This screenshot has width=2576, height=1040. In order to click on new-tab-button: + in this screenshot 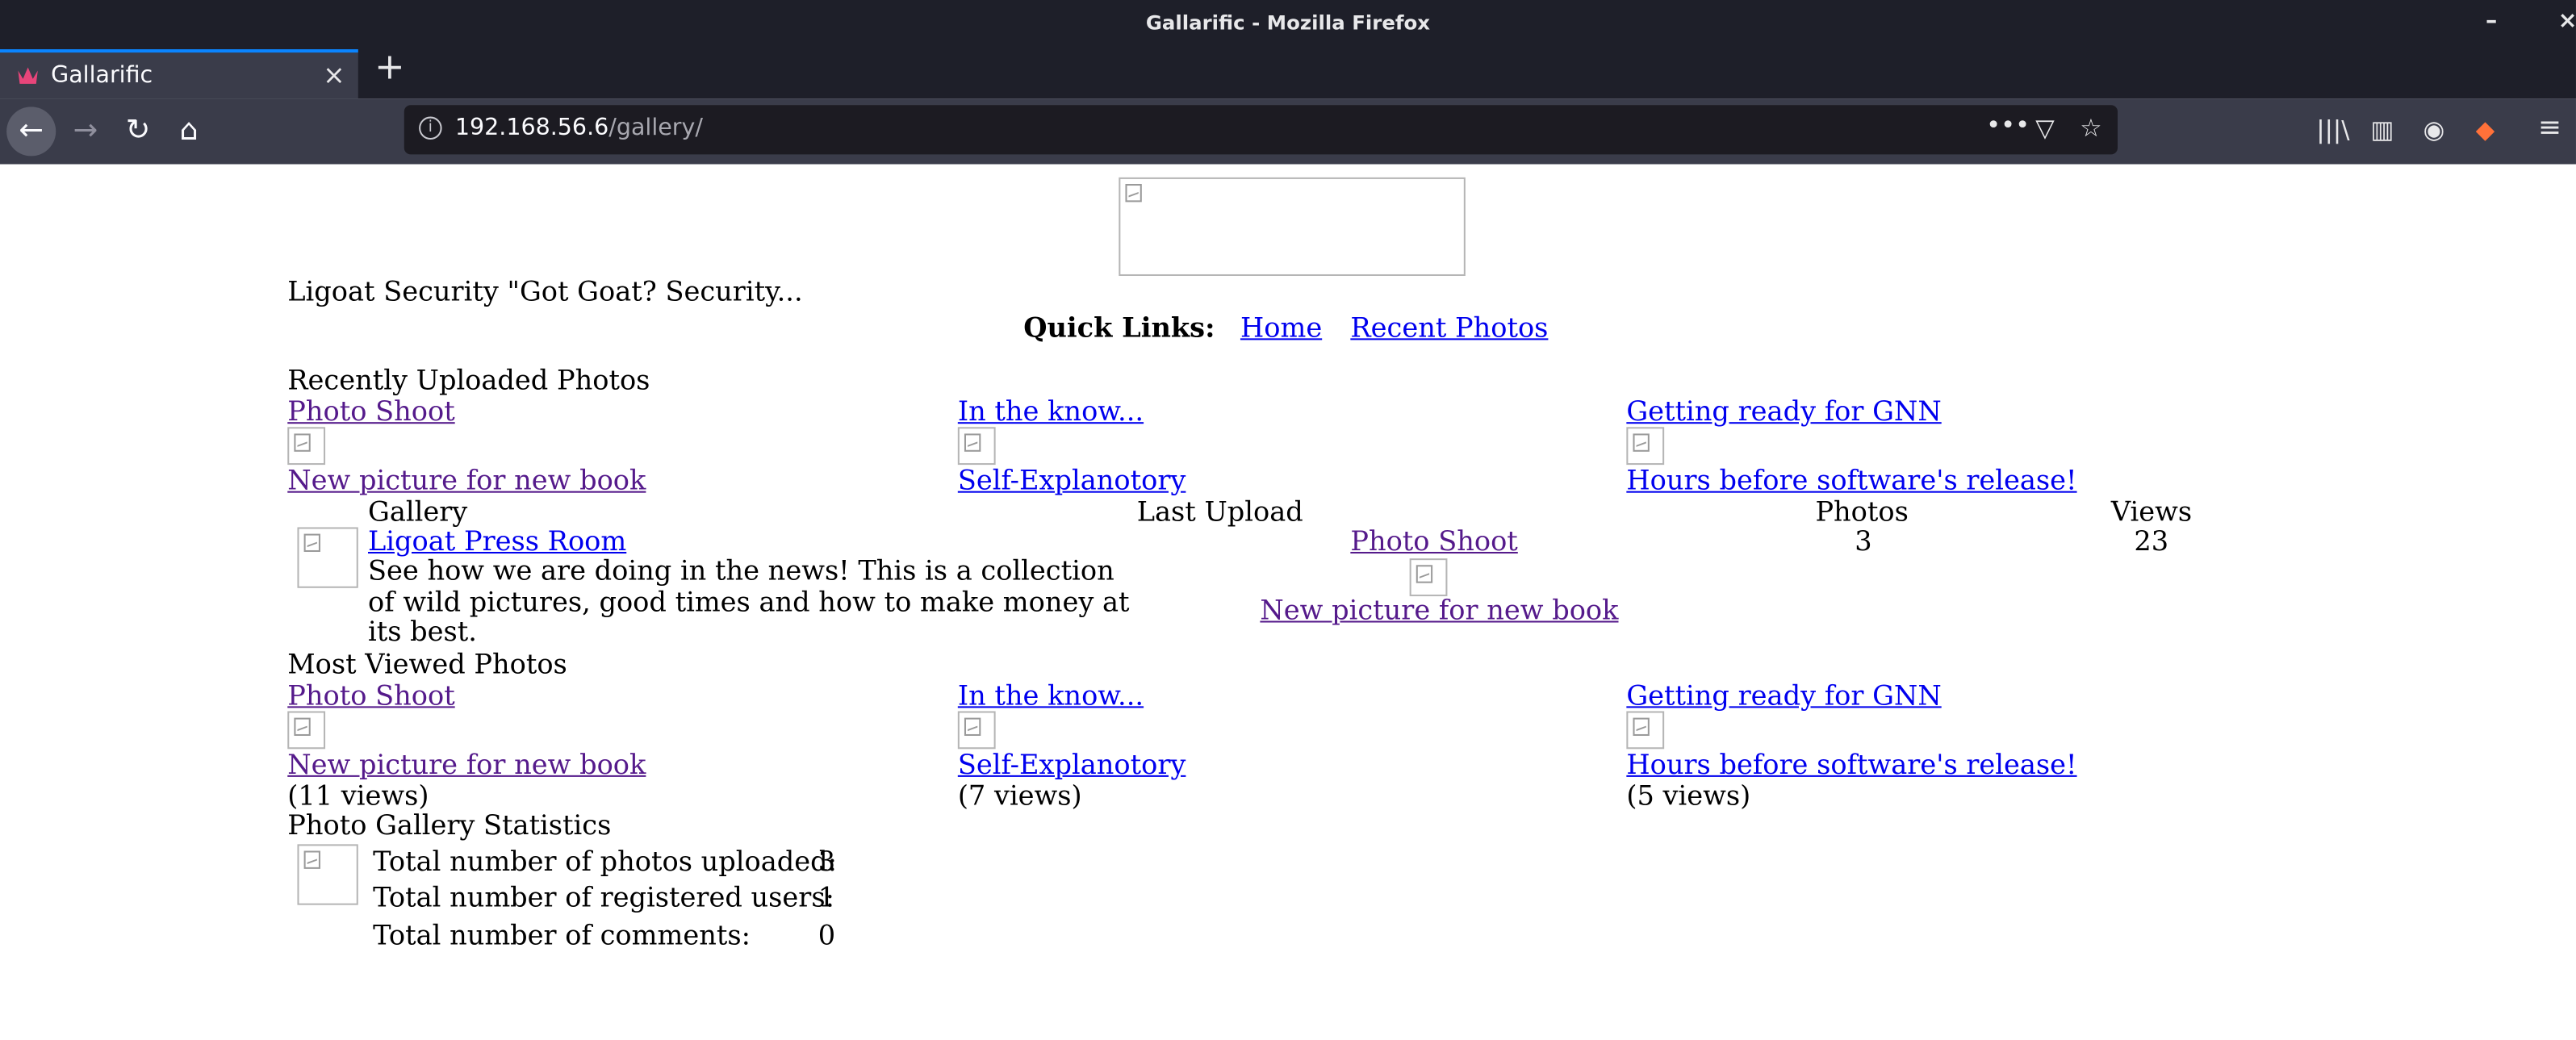, I will do `click(389, 68)`.